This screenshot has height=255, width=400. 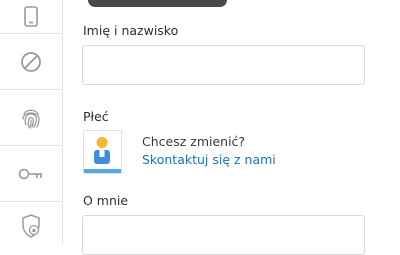 I want to click on sidebar-item-key, so click(x=31, y=174).